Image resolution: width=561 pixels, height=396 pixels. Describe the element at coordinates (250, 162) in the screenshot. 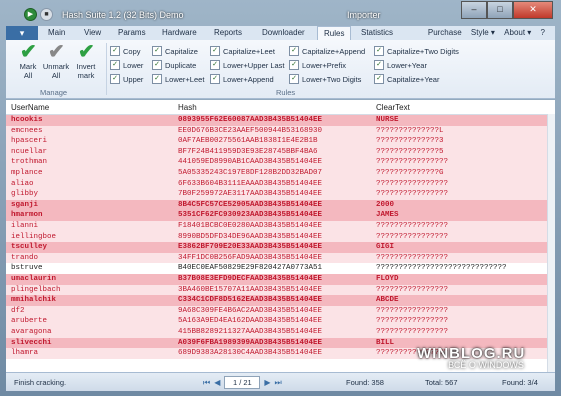

I see `hash-cell: 441059ED8990AB1CAAD3B435B51404EE` at that location.